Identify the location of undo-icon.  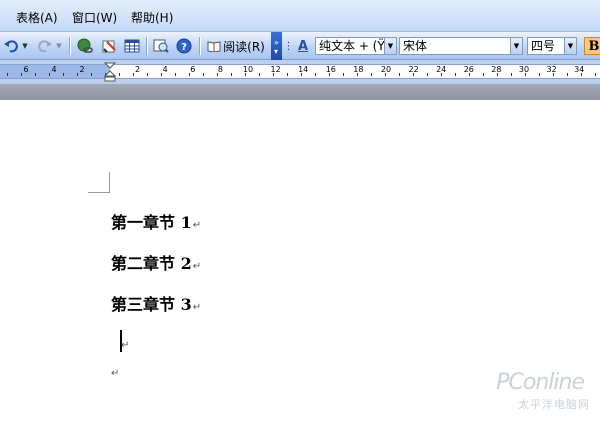
(11, 46).